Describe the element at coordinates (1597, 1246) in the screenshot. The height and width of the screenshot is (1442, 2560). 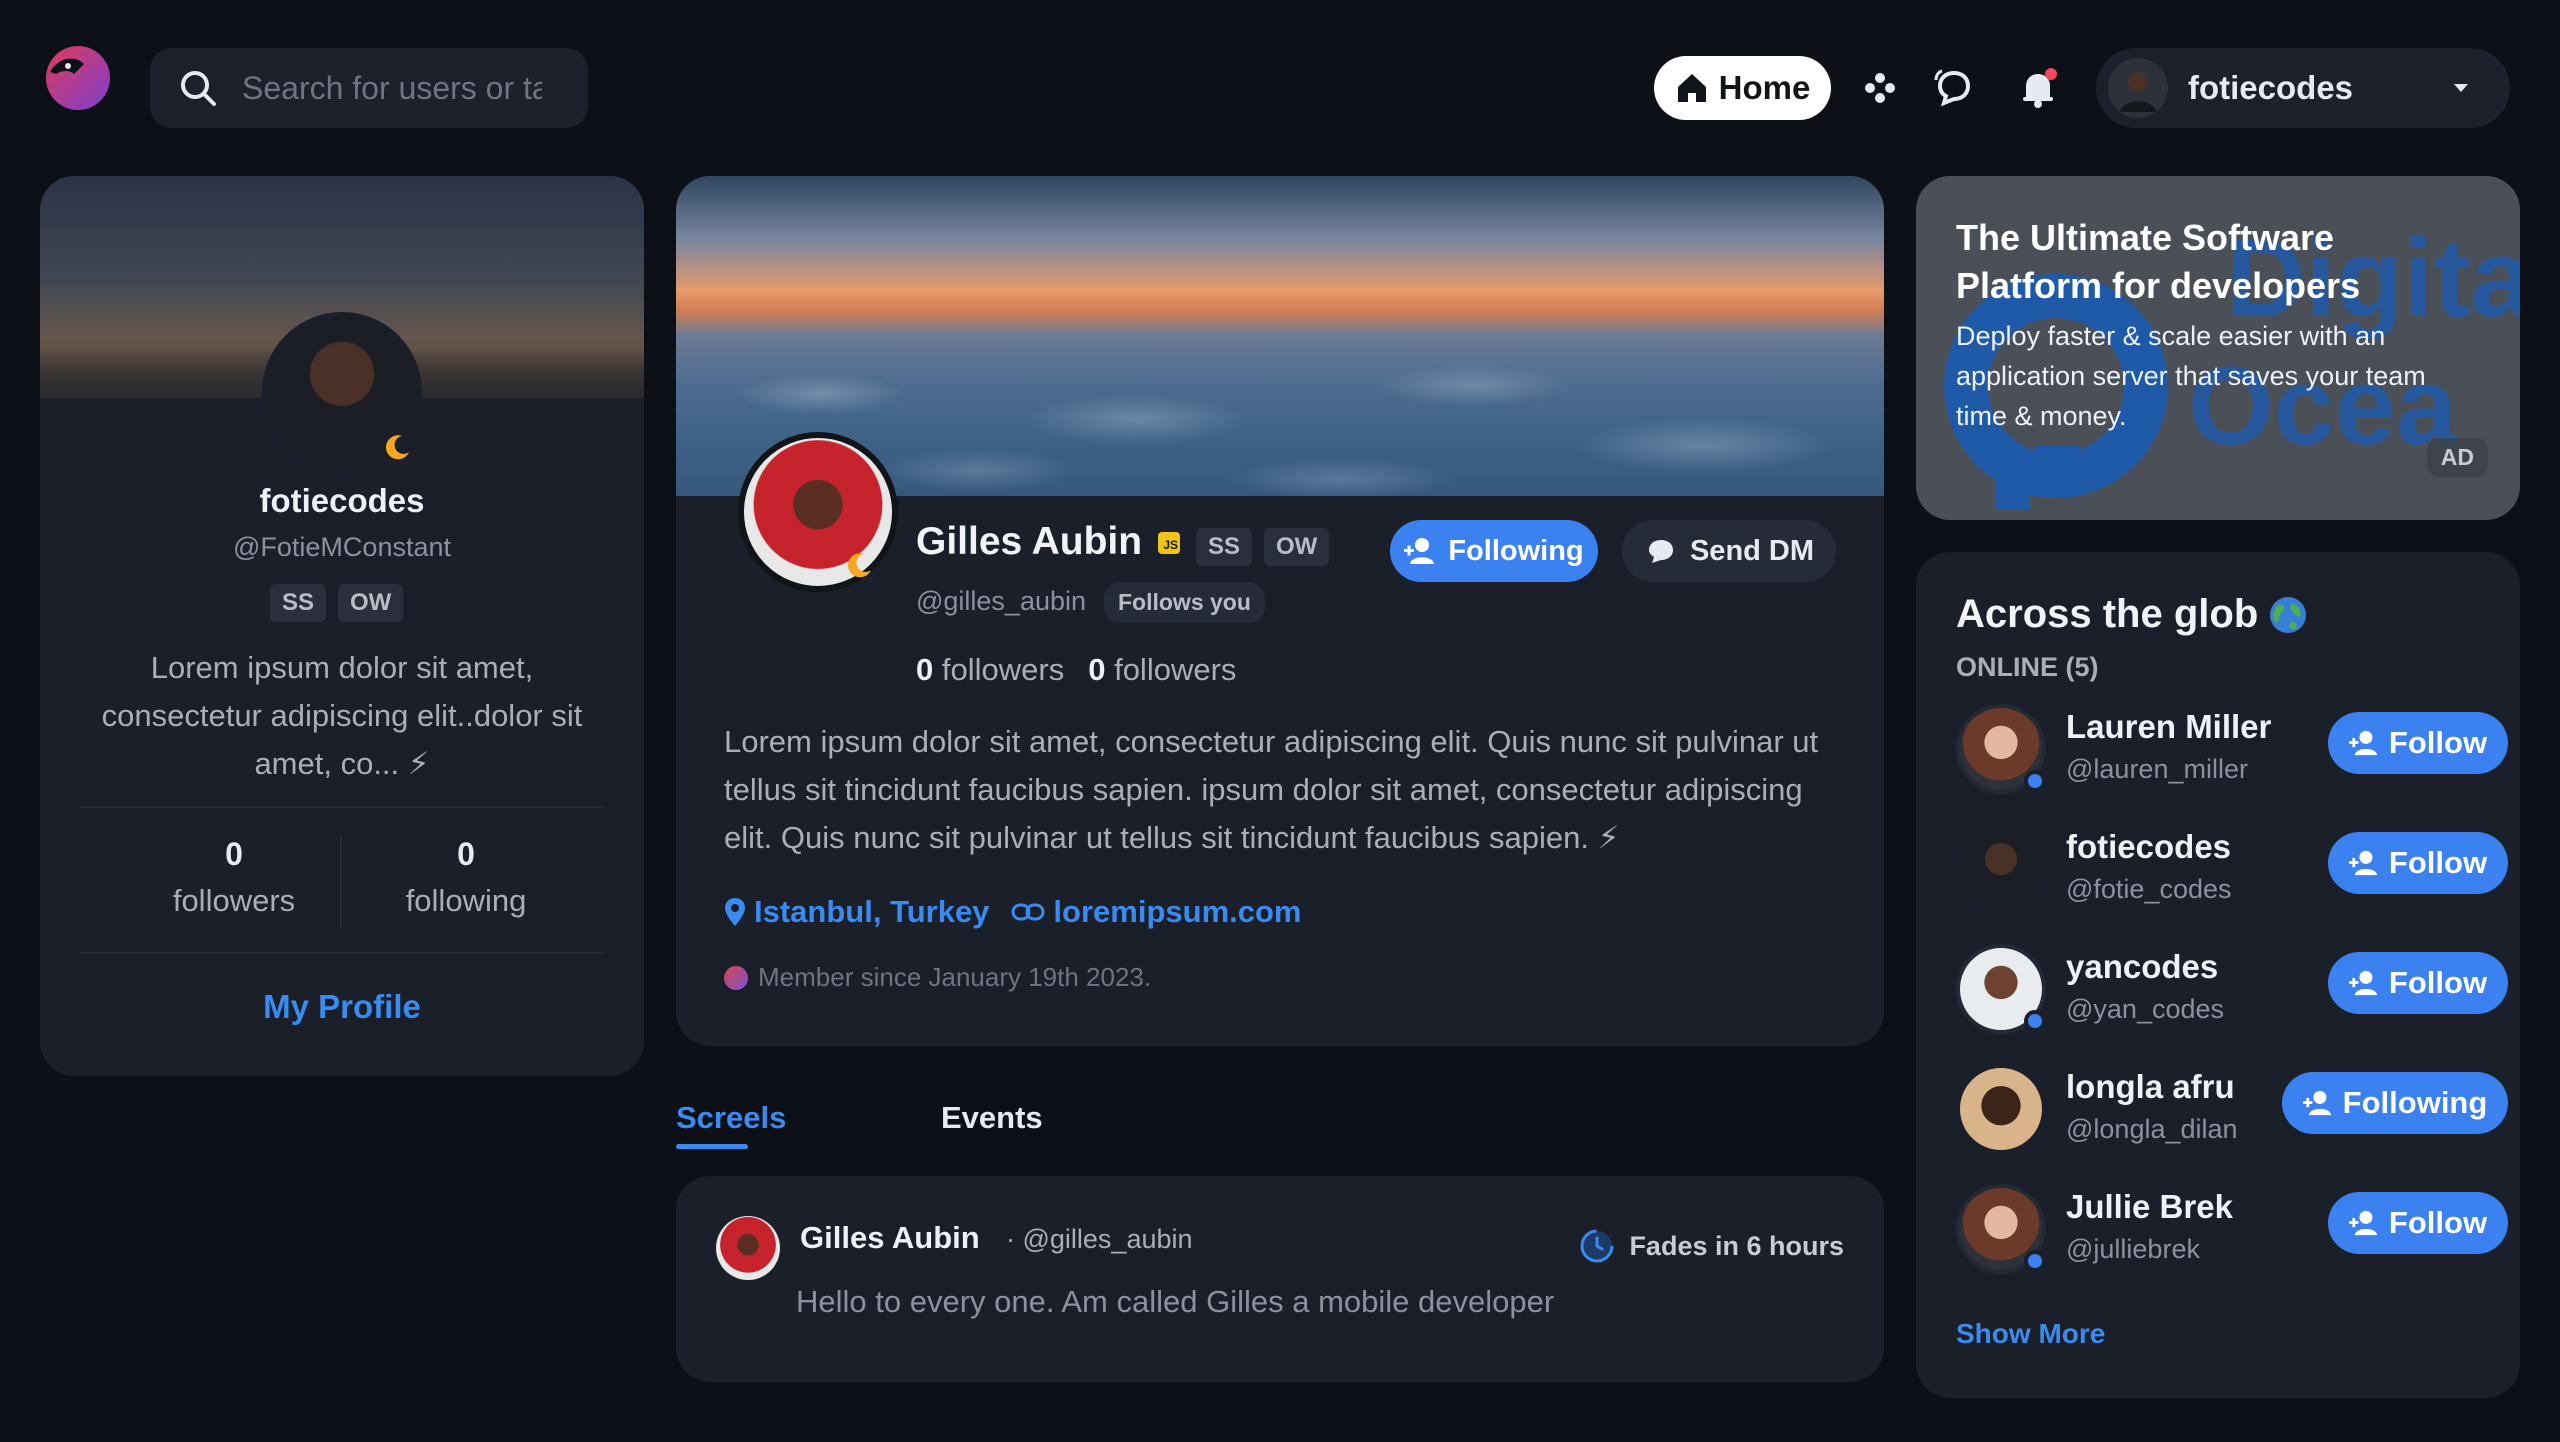
I see `timer-icon` at that location.